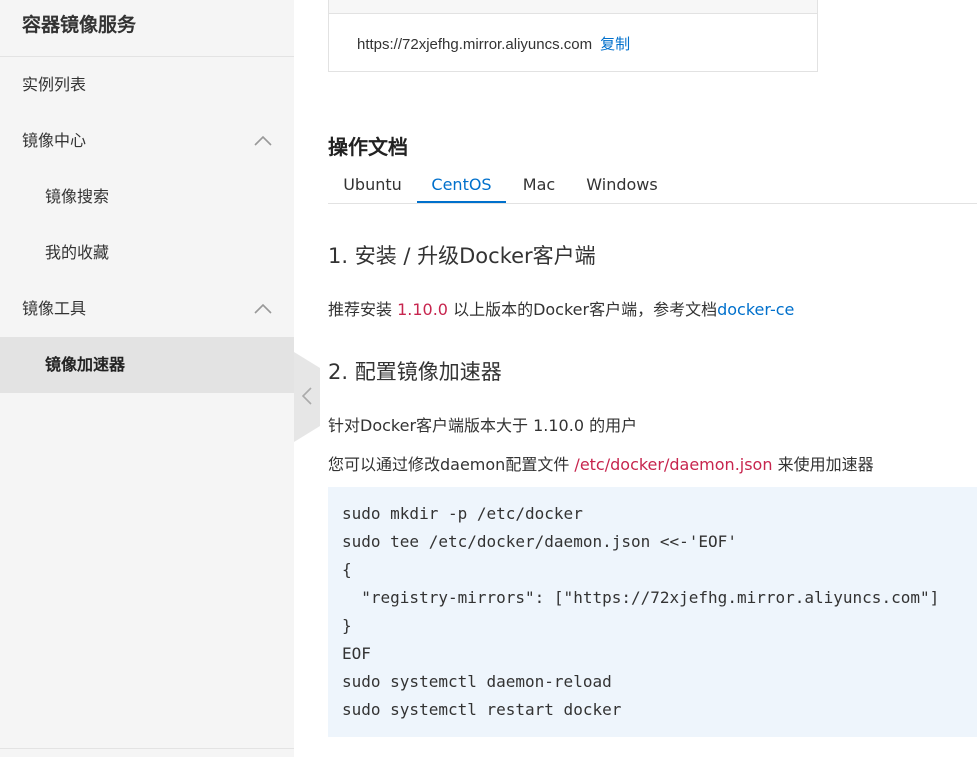 This screenshot has width=977, height=757. I want to click on docker-ce-link: docker-ce, so click(755, 309).